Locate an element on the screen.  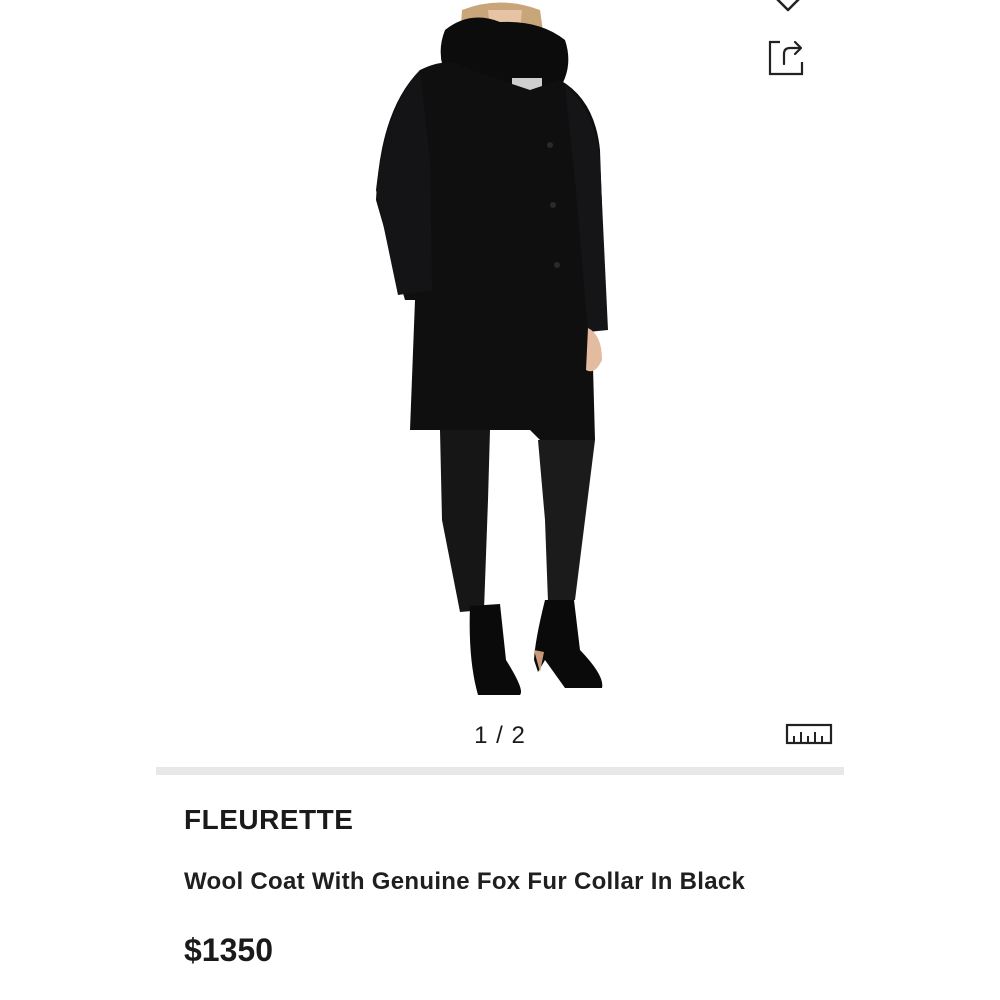
size-guide-button is located at coordinates (809, 735).